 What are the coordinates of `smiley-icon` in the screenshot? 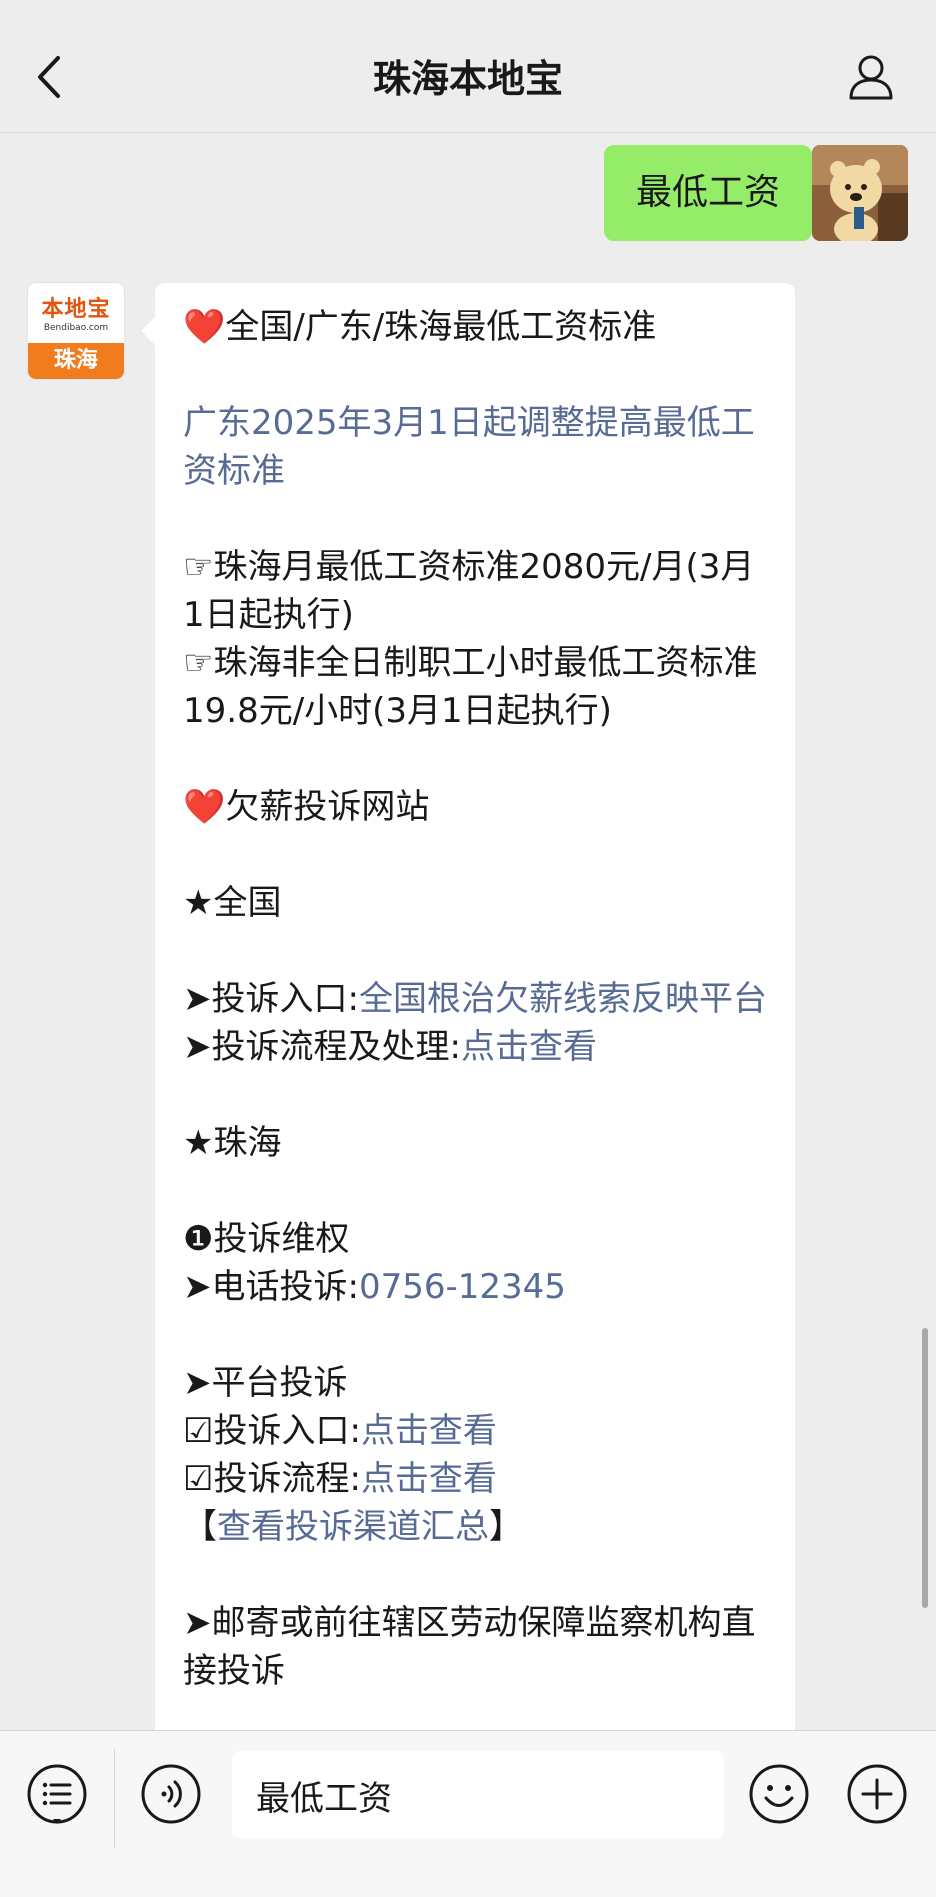 It's located at (779, 1794).